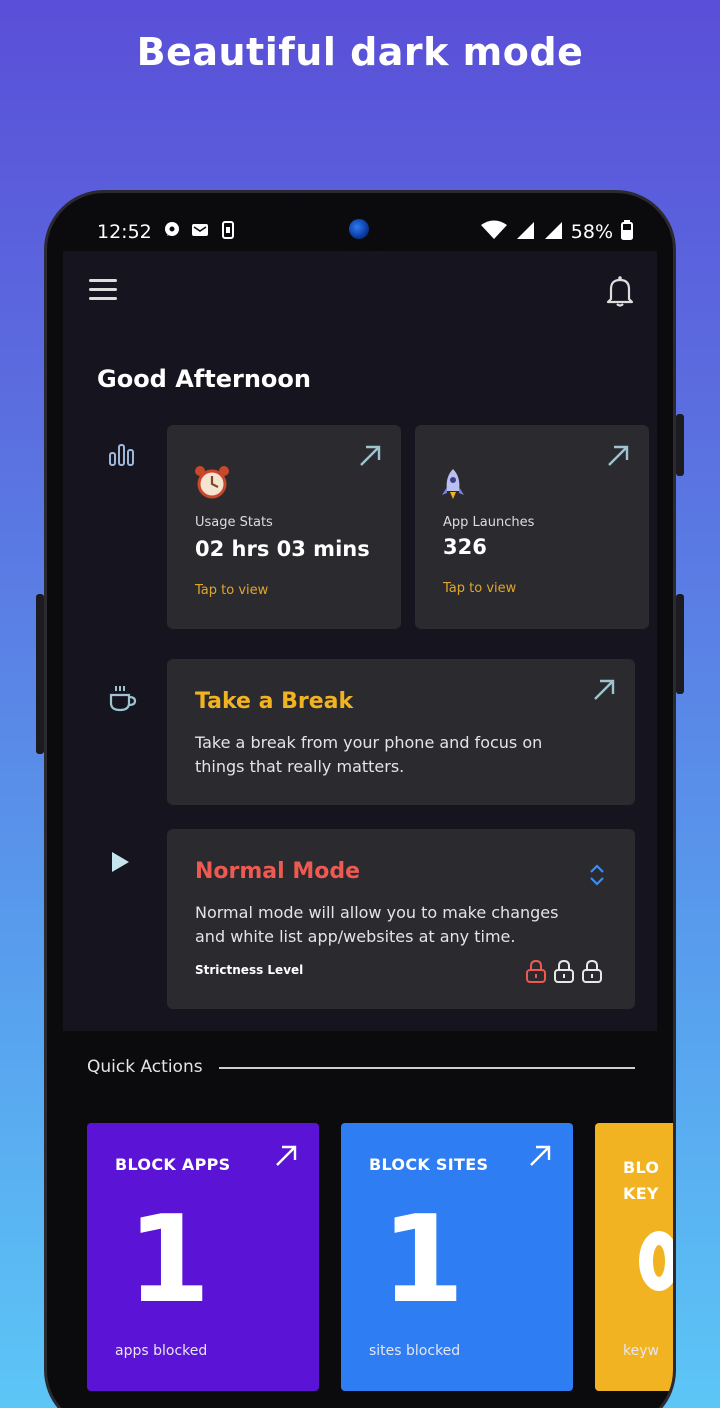 This screenshot has width=720, height=1408. Describe the element at coordinates (465, 547) in the screenshot. I see `app-launches-value: 326` at that location.